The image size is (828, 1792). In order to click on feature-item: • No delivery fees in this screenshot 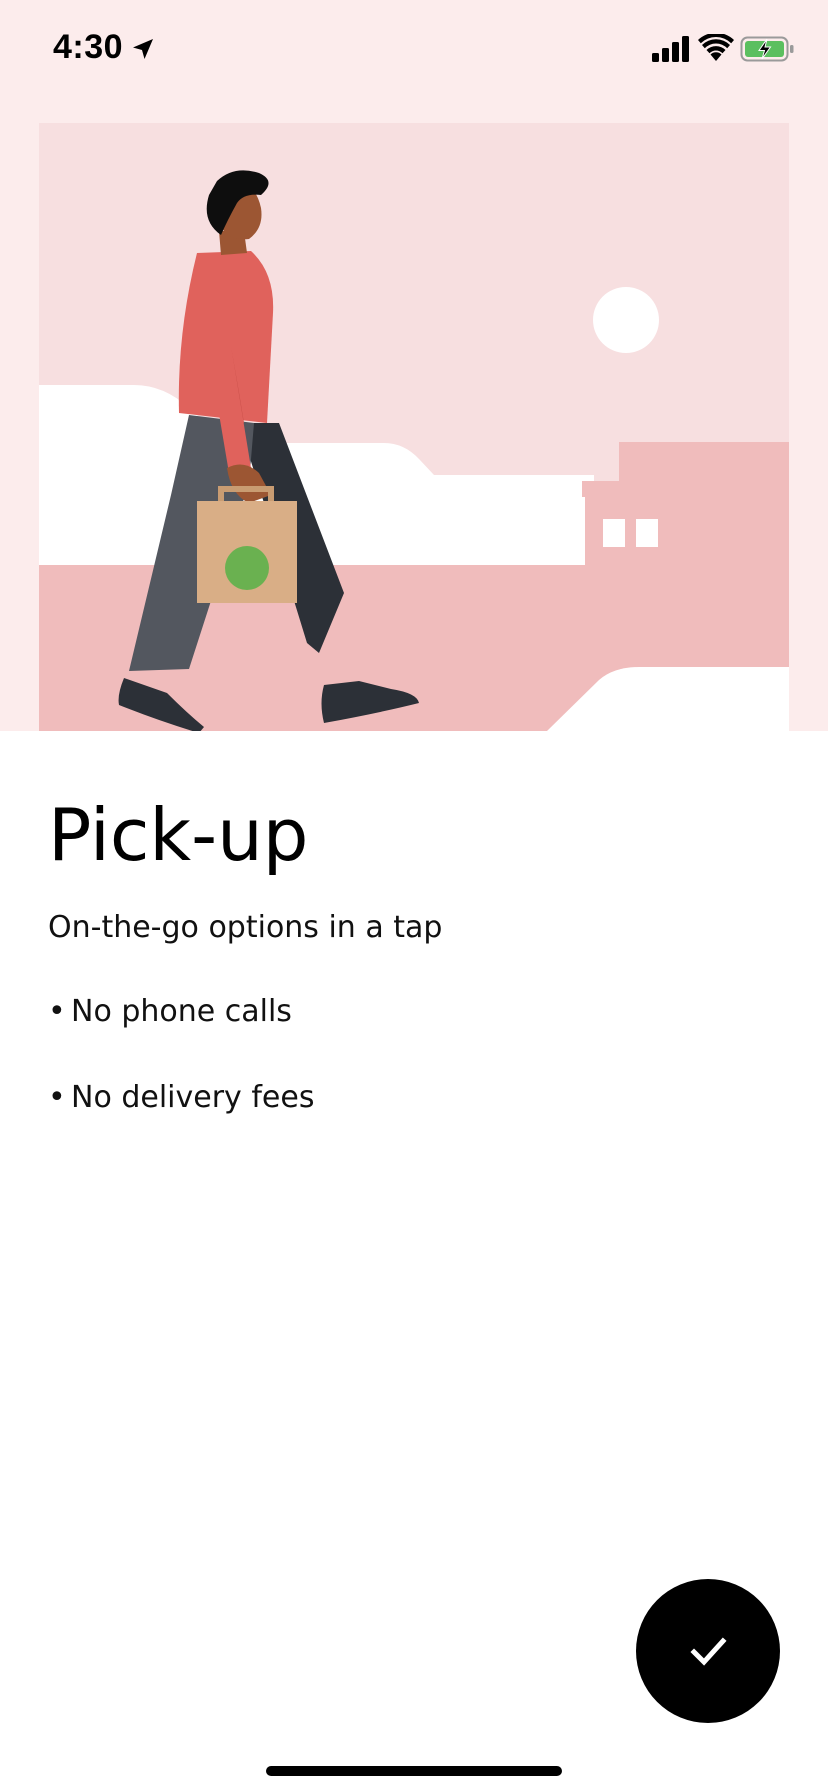, I will do `click(408, 1098)`.